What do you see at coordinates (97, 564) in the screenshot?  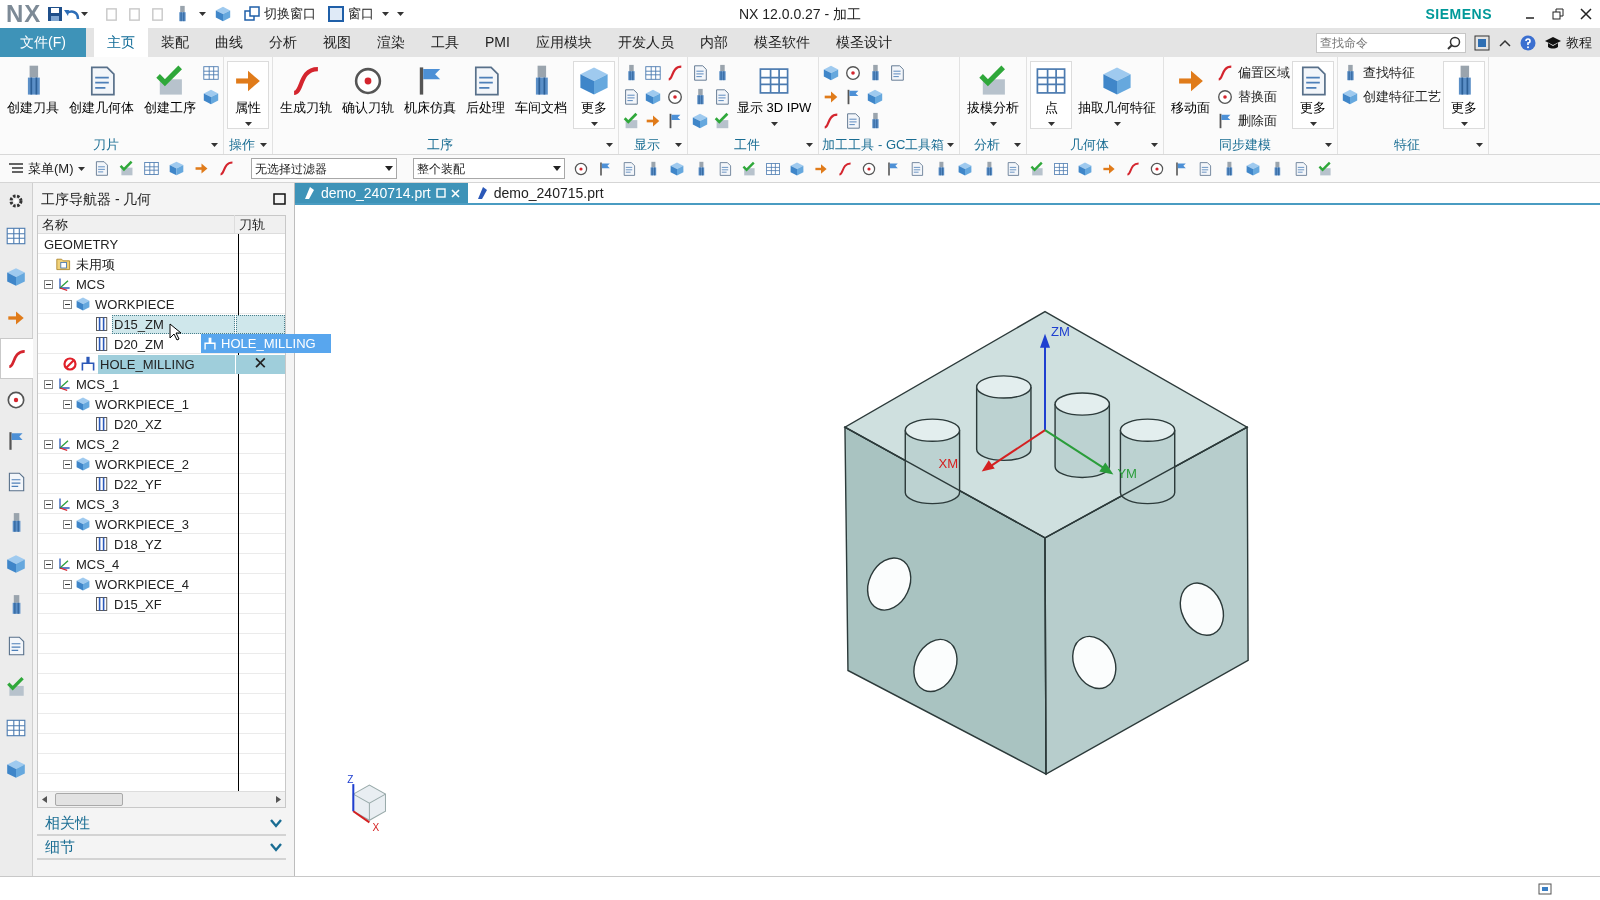 I see `tree-item: MCS_4` at bounding box center [97, 564].